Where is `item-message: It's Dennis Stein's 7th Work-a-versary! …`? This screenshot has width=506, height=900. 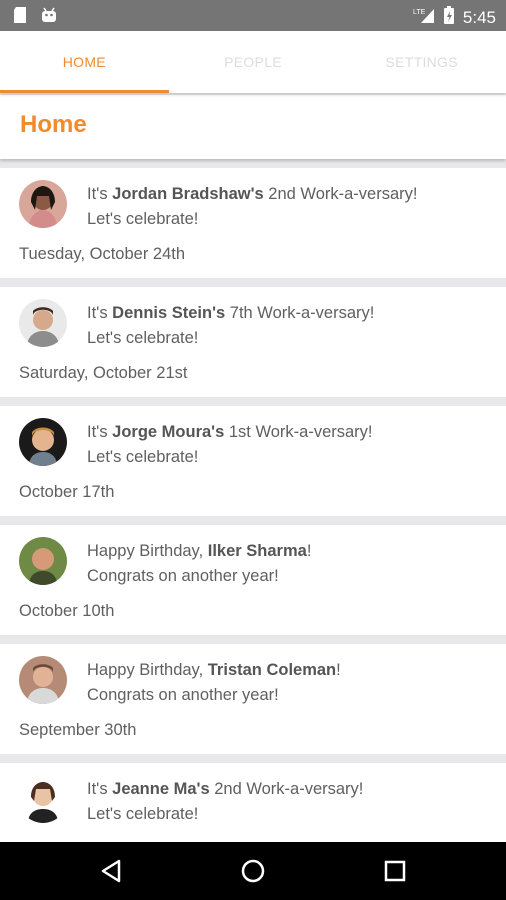 item-message: It's Dennis Stein's 7th Work-a-versary! … is located at coordinates (231, 325).